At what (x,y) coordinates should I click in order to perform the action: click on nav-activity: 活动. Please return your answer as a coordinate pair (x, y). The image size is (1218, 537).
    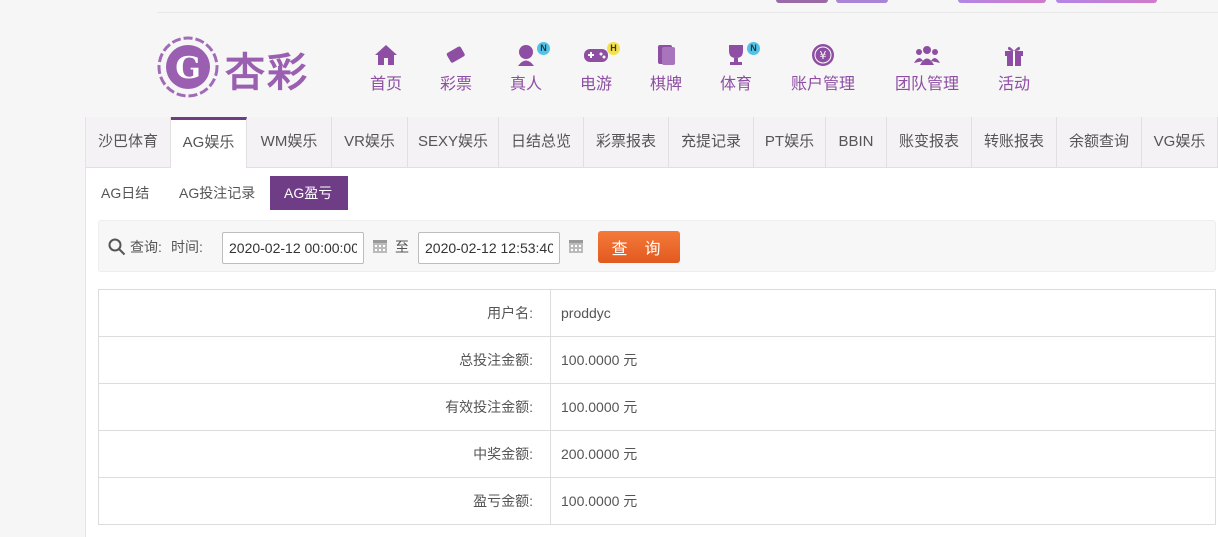
    Looking at the image, I should click on (1014, 68).